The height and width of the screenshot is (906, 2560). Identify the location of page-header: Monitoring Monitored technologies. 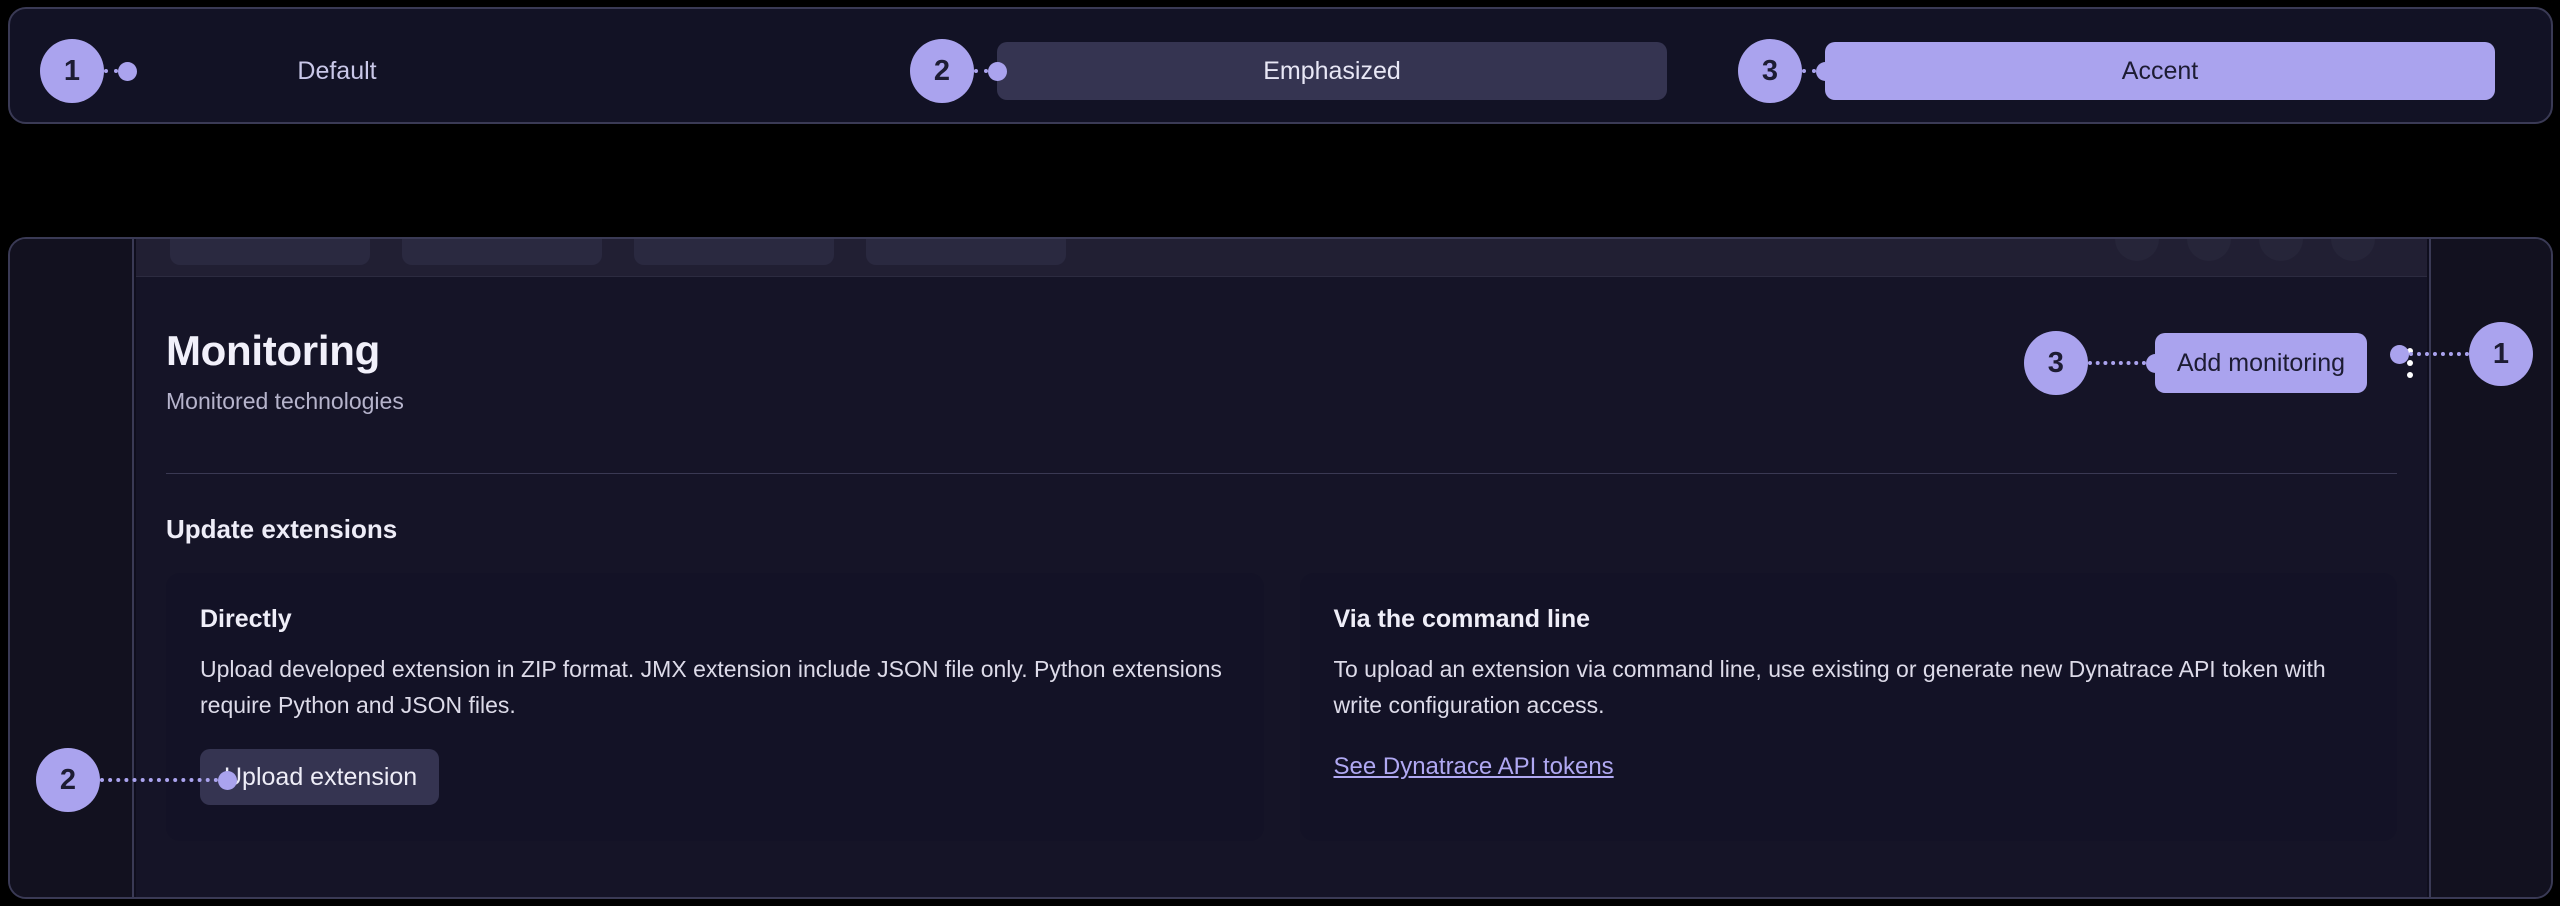
(285, 371).